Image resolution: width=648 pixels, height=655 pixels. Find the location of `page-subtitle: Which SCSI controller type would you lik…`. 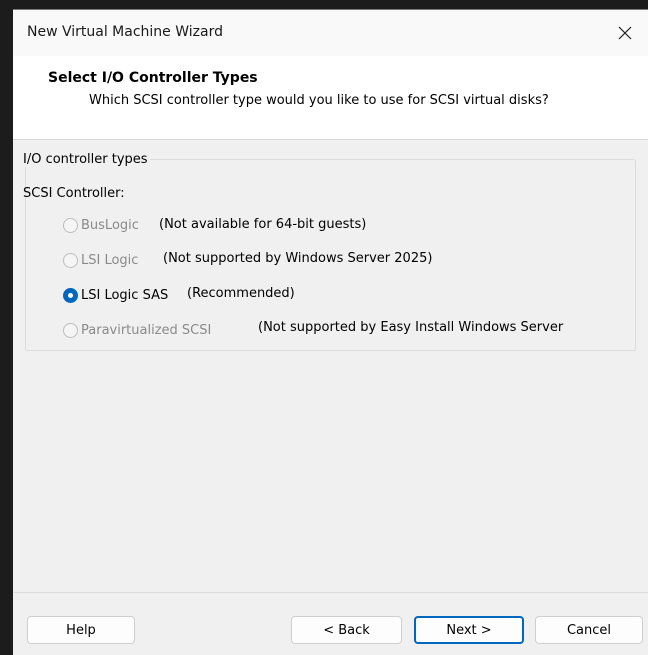

page-subtitle: Which SCSI controller type would you lik… is located at coordinates (319, 100).